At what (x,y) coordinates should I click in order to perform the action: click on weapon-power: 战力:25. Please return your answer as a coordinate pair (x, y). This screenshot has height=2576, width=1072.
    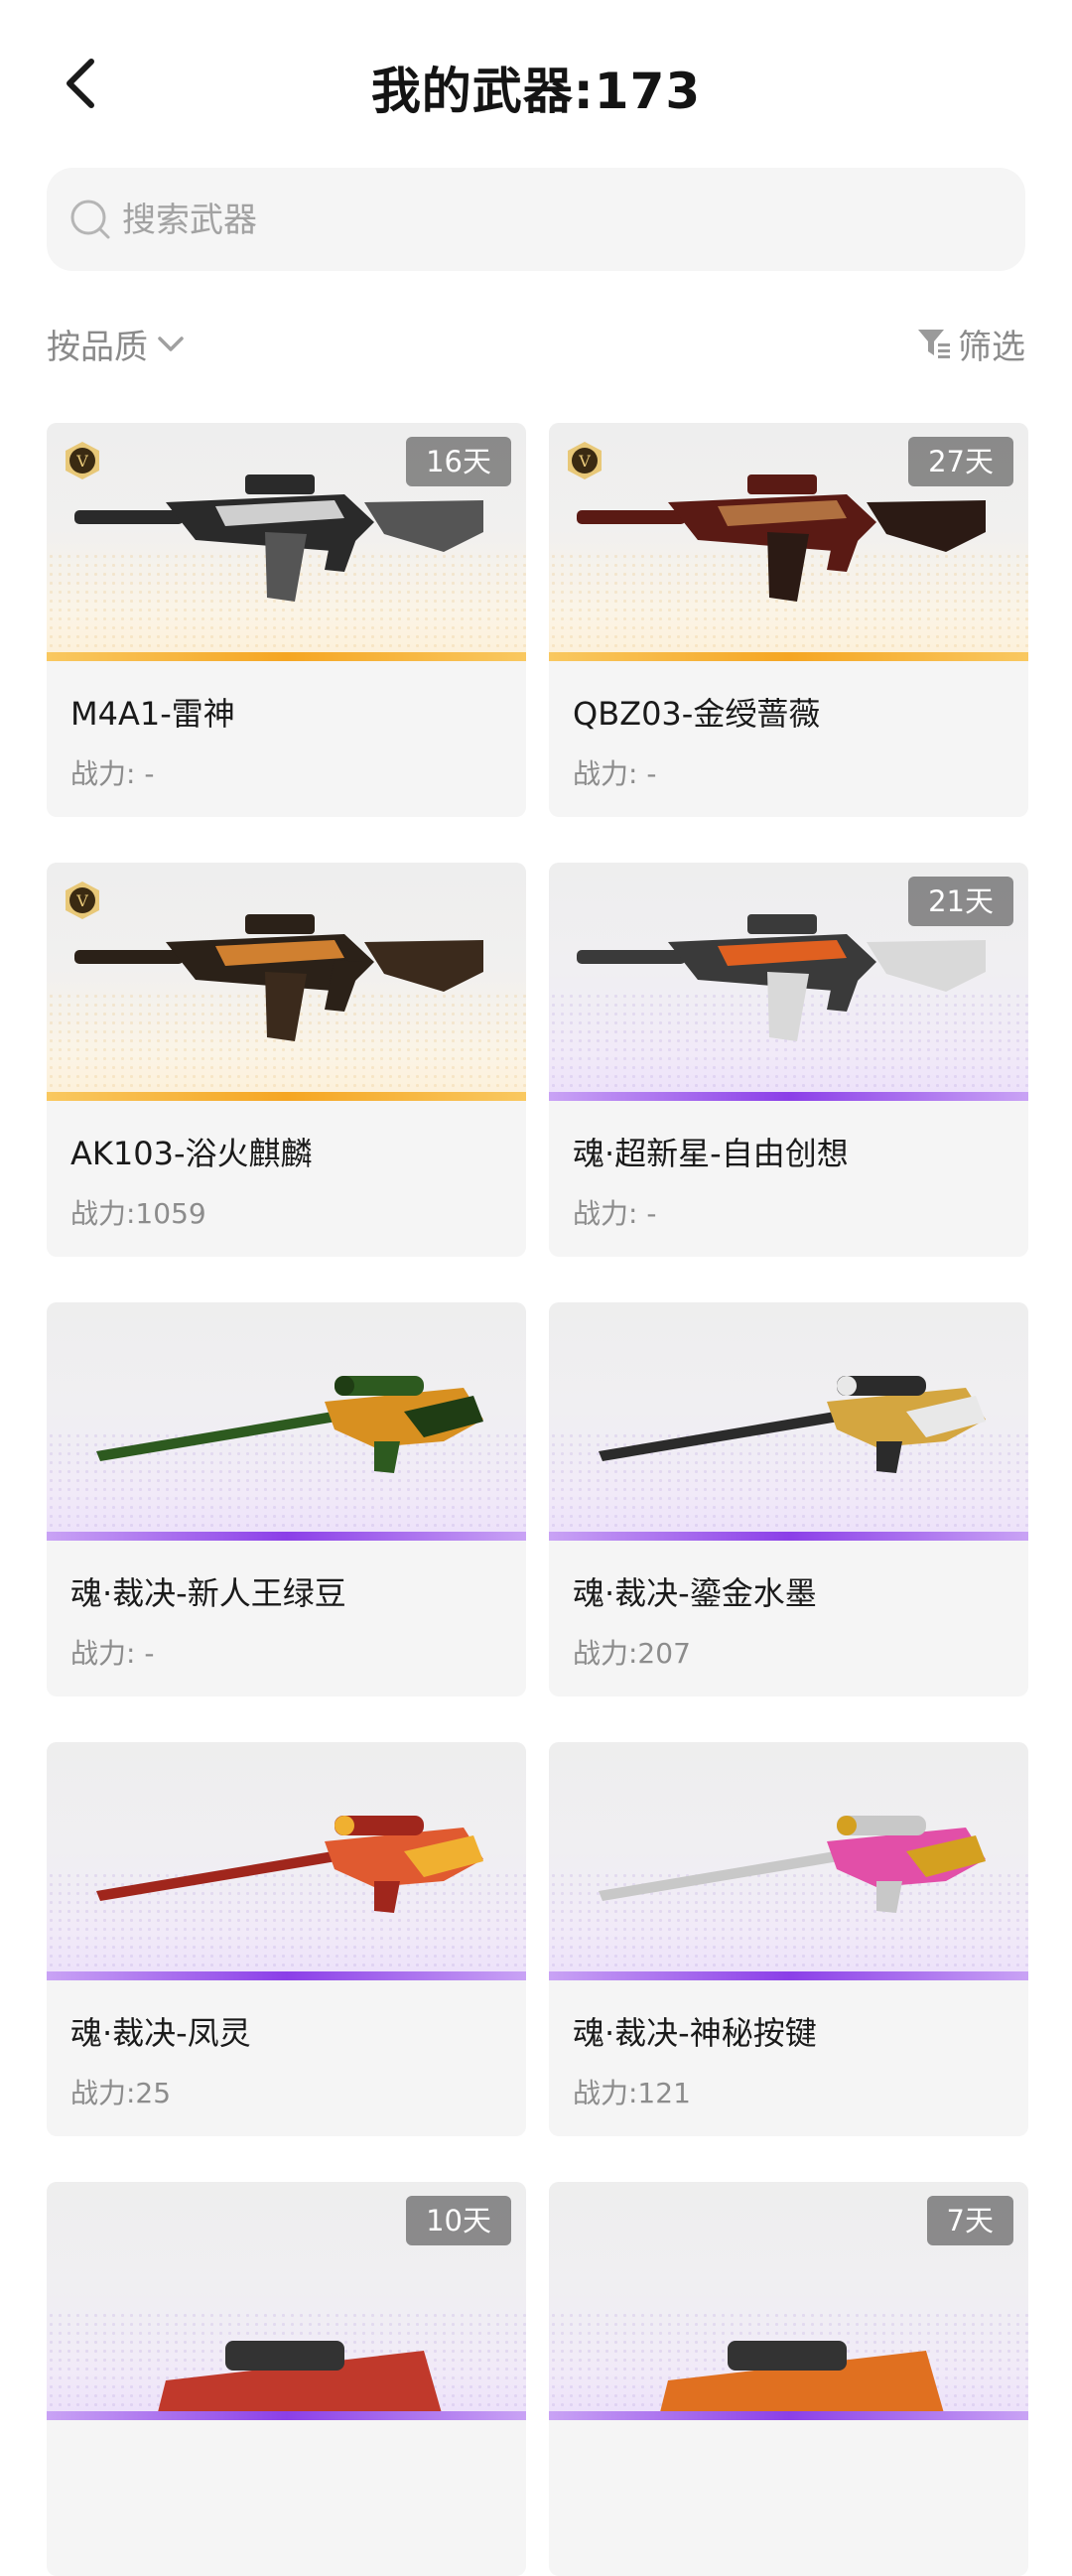
    Looking at the image, I should click on (121, 2093).